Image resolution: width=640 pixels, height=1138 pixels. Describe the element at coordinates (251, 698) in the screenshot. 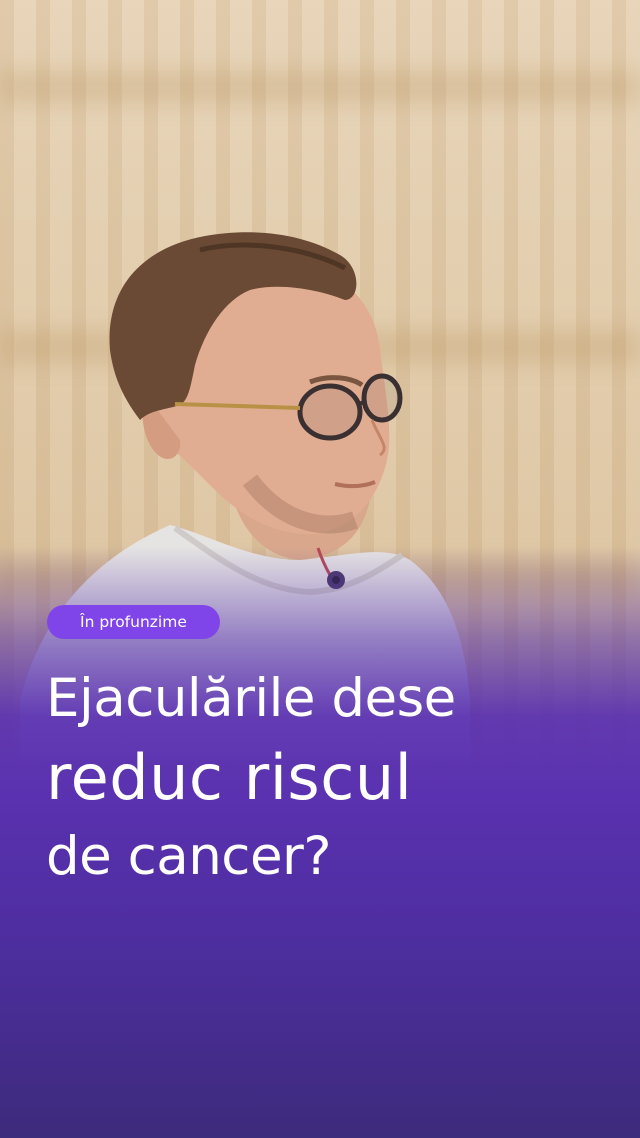

I see `headline-line-1: Ejaculările dese` at that location.